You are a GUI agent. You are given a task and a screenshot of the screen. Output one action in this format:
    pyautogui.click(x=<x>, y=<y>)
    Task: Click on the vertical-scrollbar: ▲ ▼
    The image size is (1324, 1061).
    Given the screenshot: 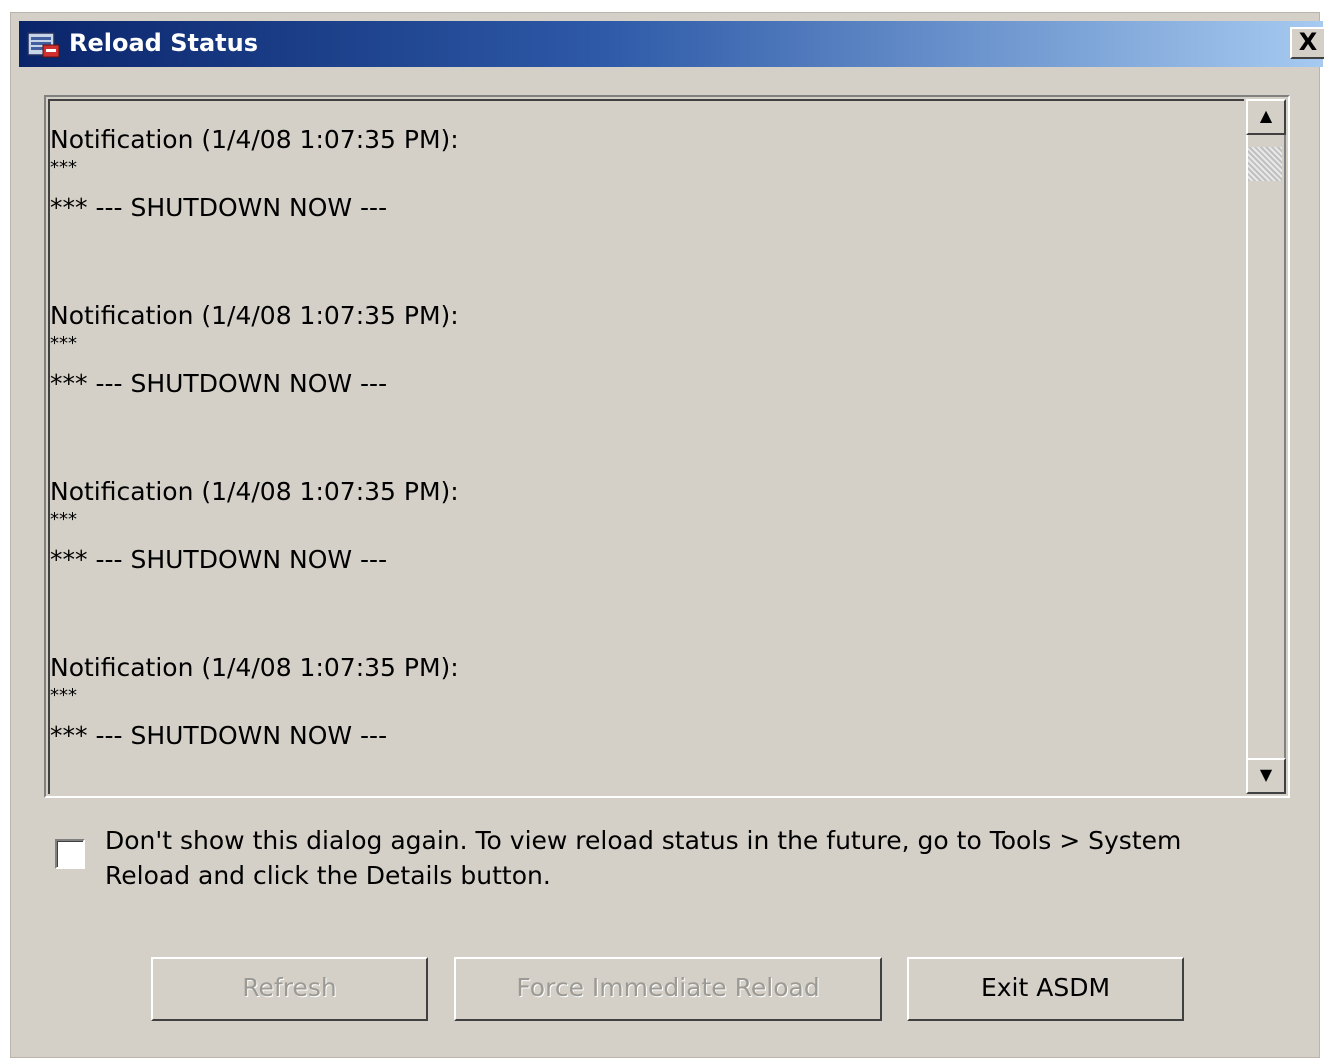 What is the action you would take?
    pyautogui.click(x=1266, y=446)
    